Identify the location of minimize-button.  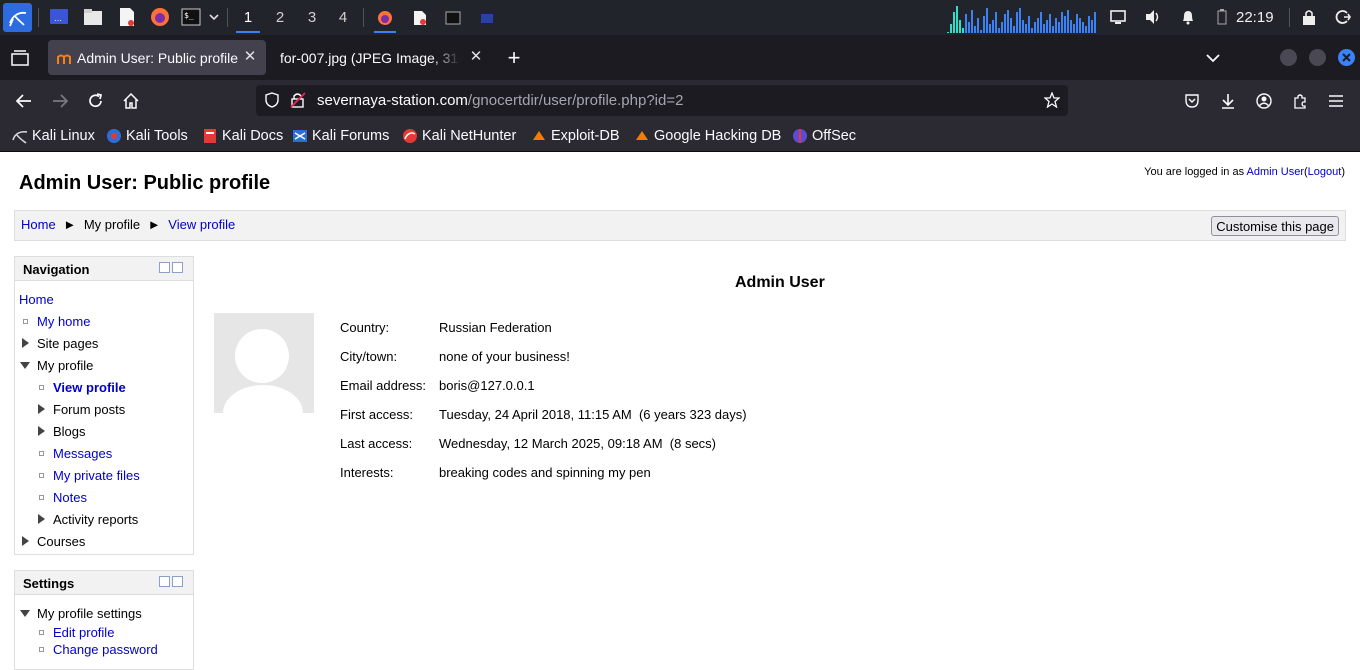
(1288, 57).